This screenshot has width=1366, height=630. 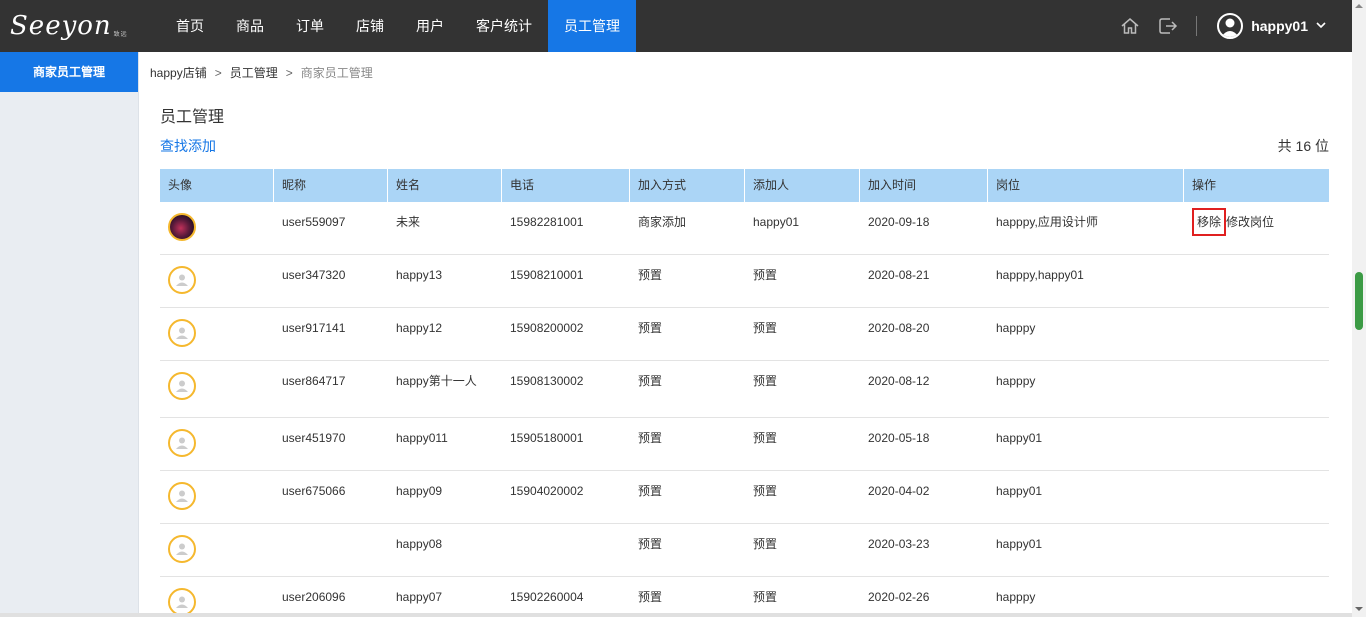 I want to click on nickname-cell: user451970, so click(x=331, y=444).